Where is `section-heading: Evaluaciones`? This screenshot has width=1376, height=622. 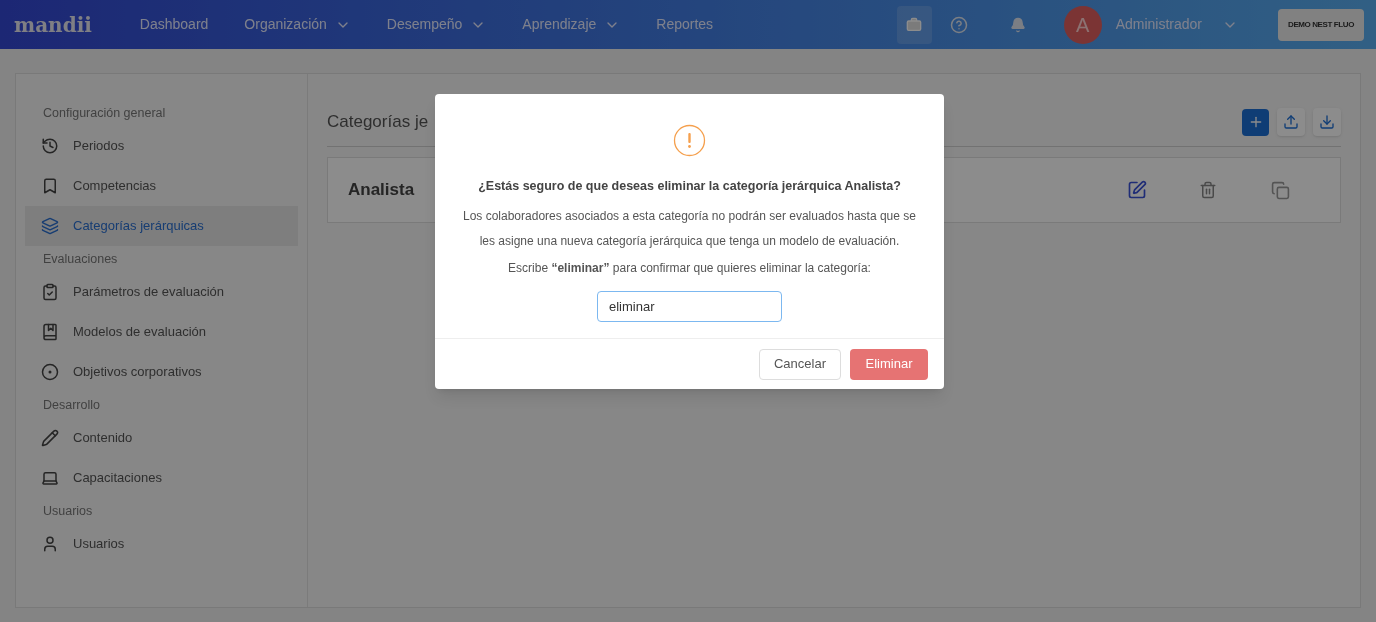 section-heading: Evaluaciones is located at coordinates (80, 259).